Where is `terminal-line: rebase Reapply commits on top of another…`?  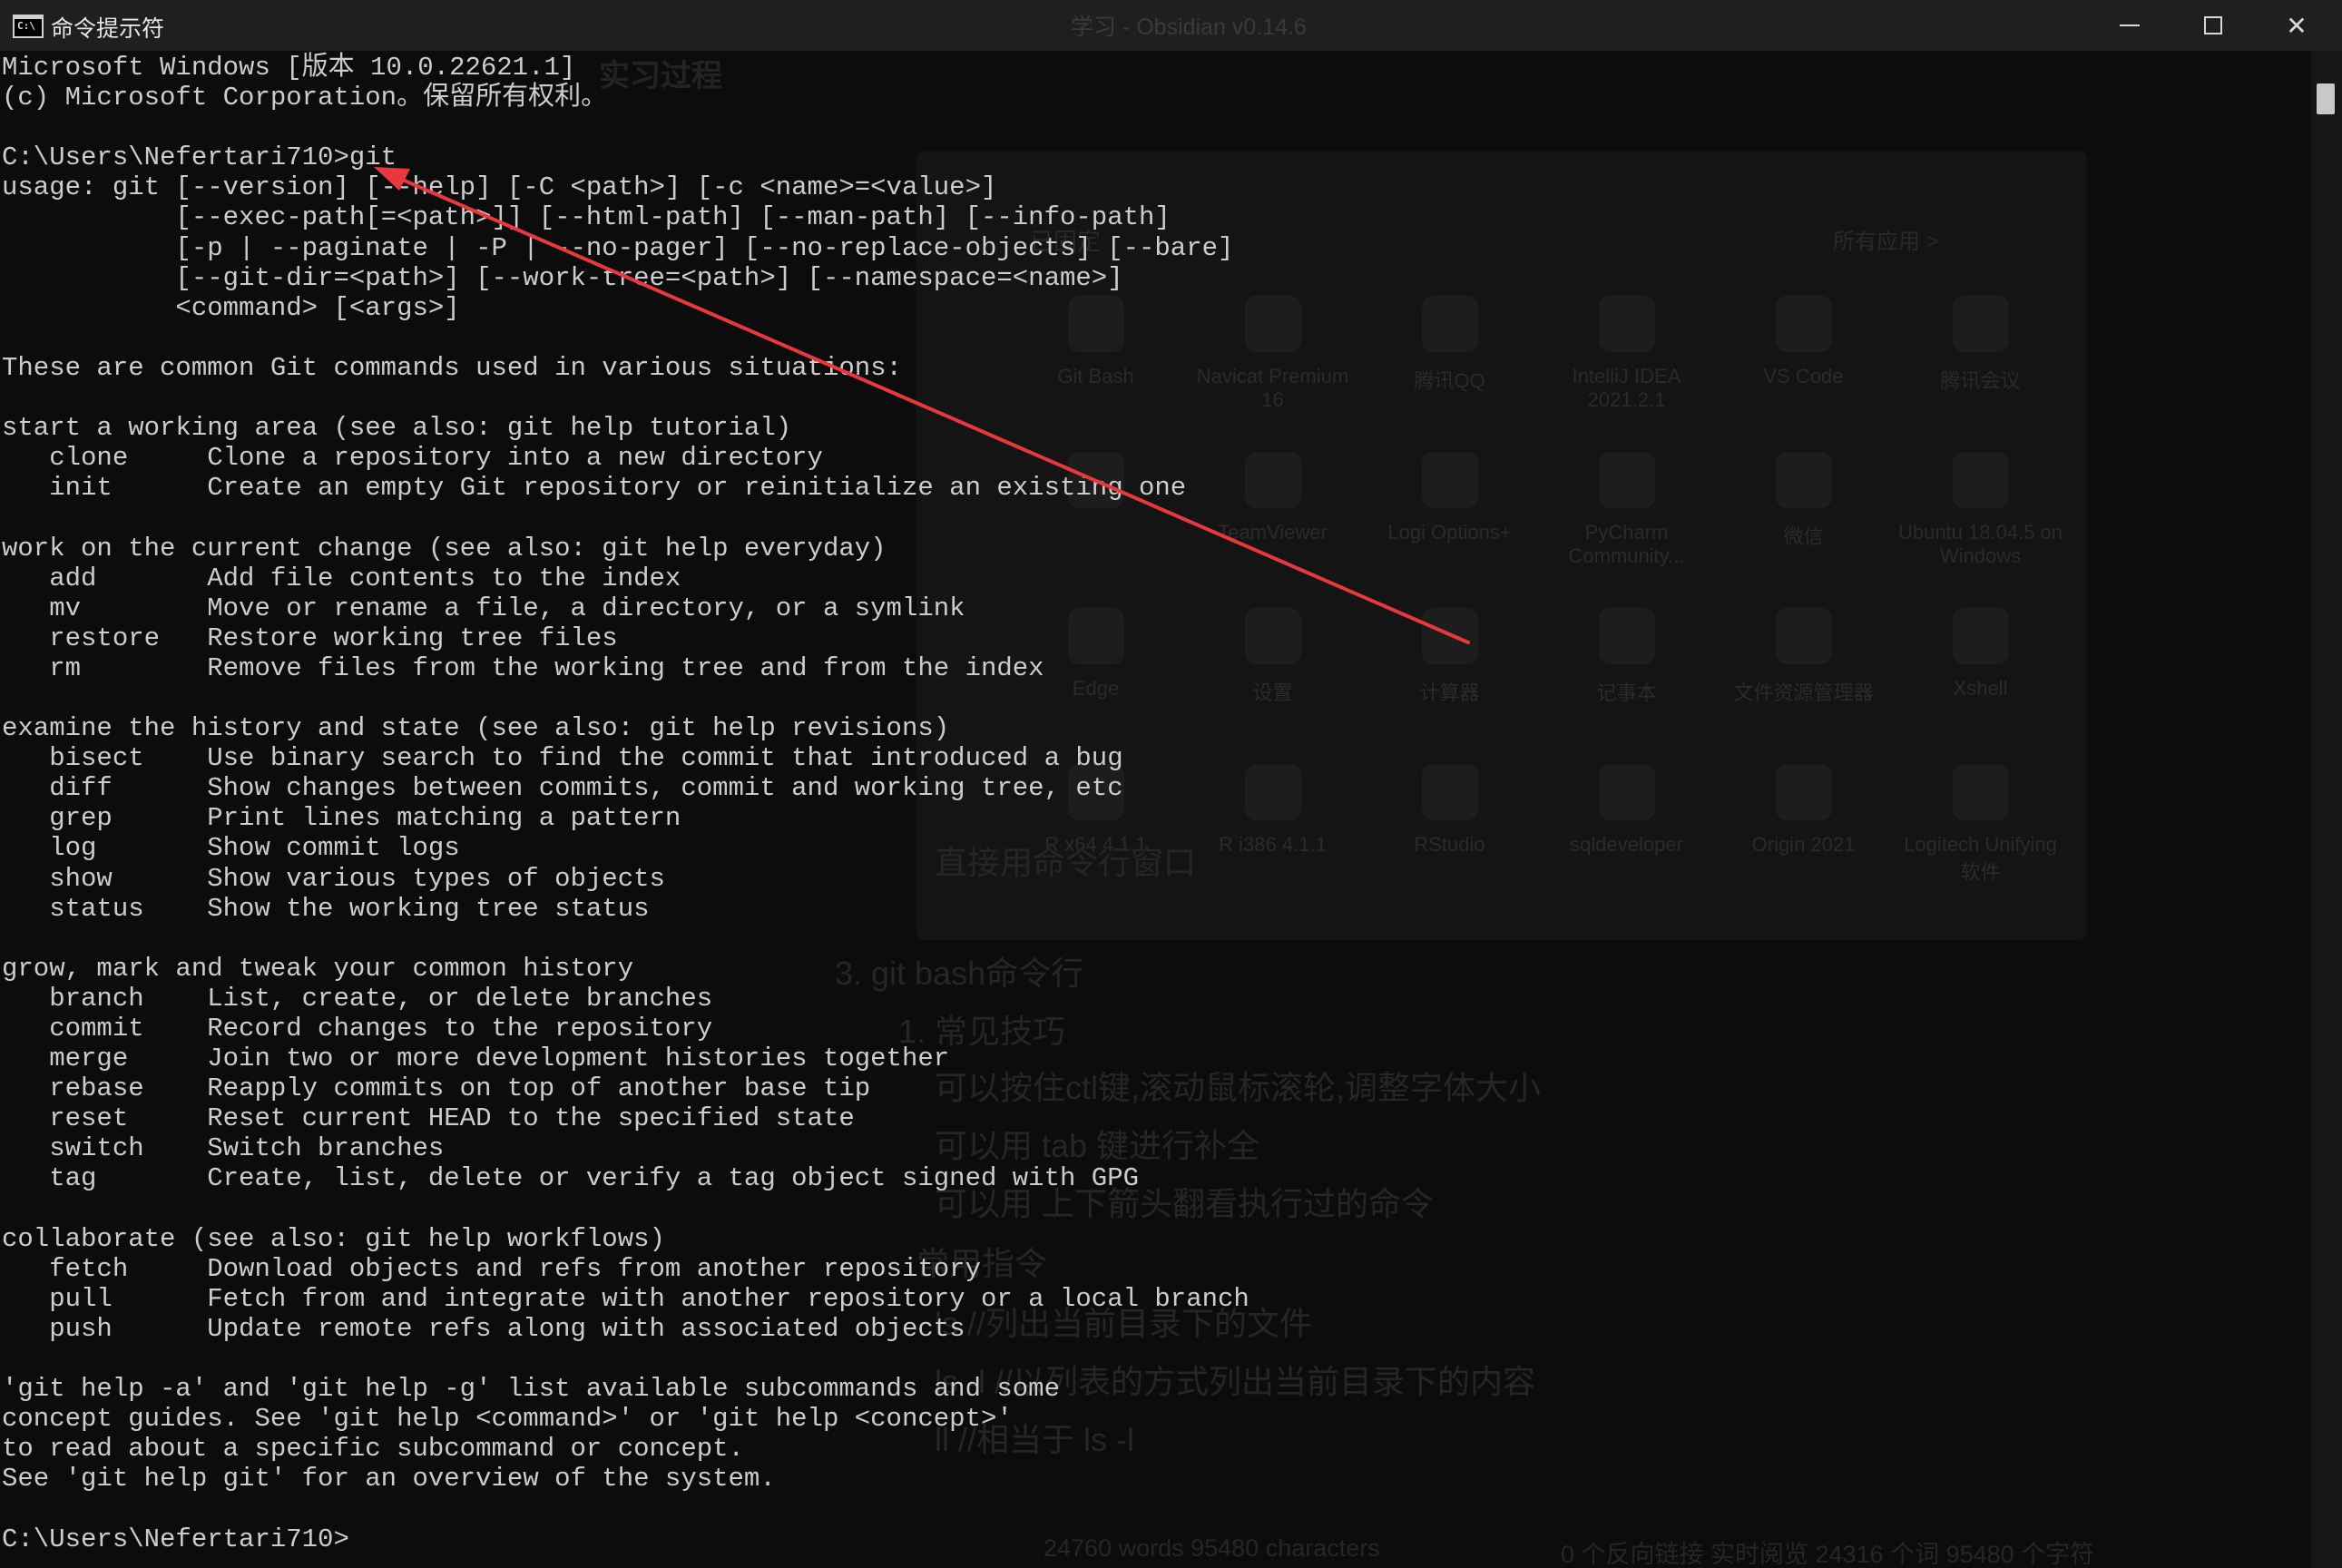 terminal-line: rebase Reapply commits on top of another… is located at coordinates (436, 1088).